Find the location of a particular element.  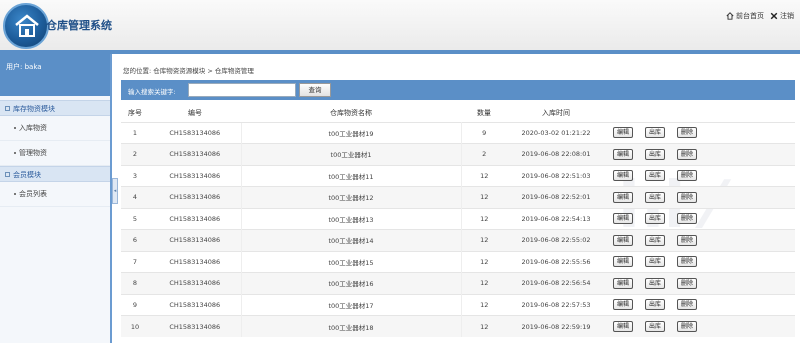

cell-no: 10 is located at coordinates (135, 326).